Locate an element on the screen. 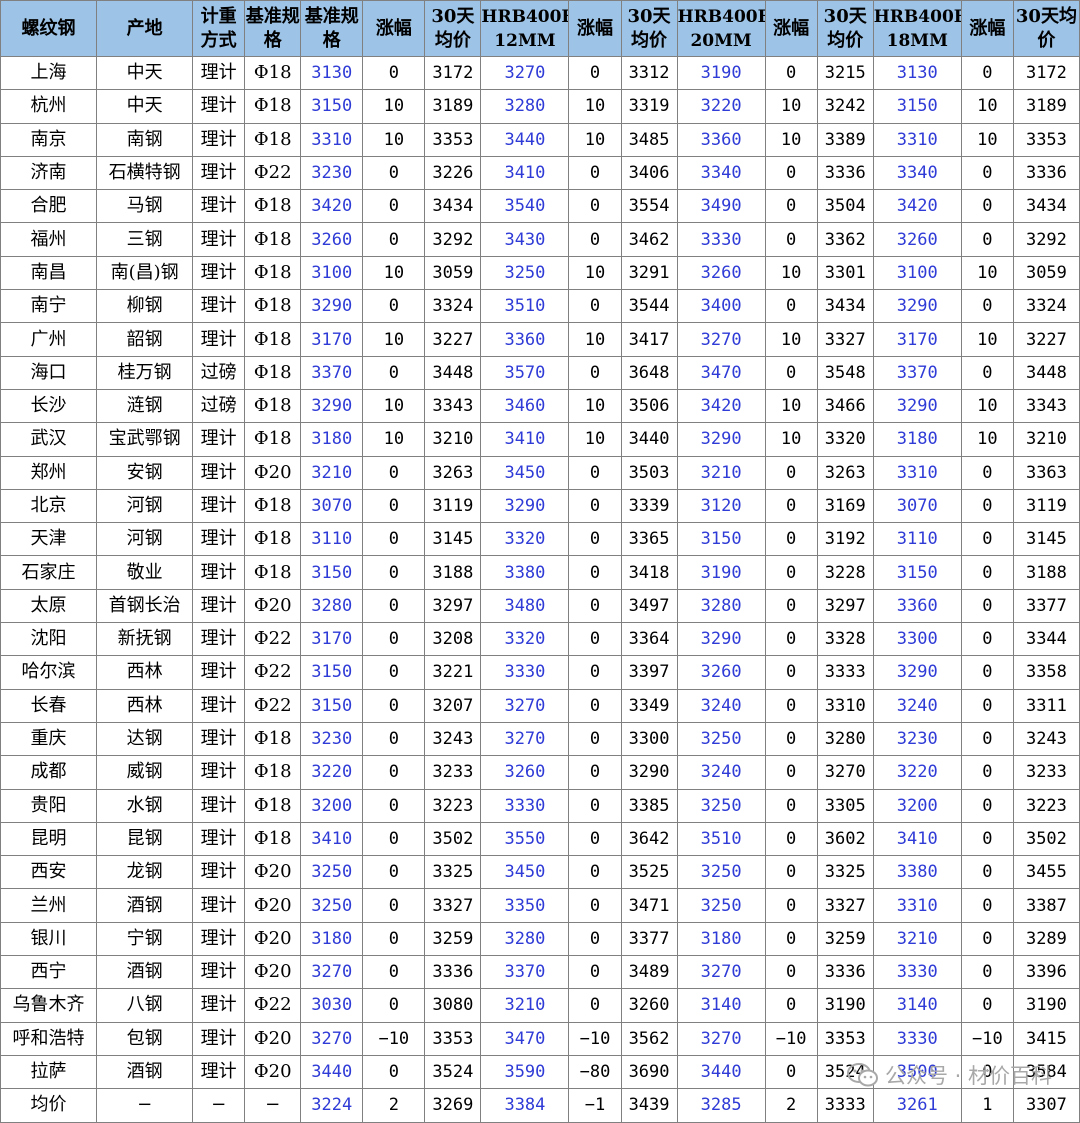  cell-avg-30day-18mm: 3292 is located at coordinates (1046, 239).